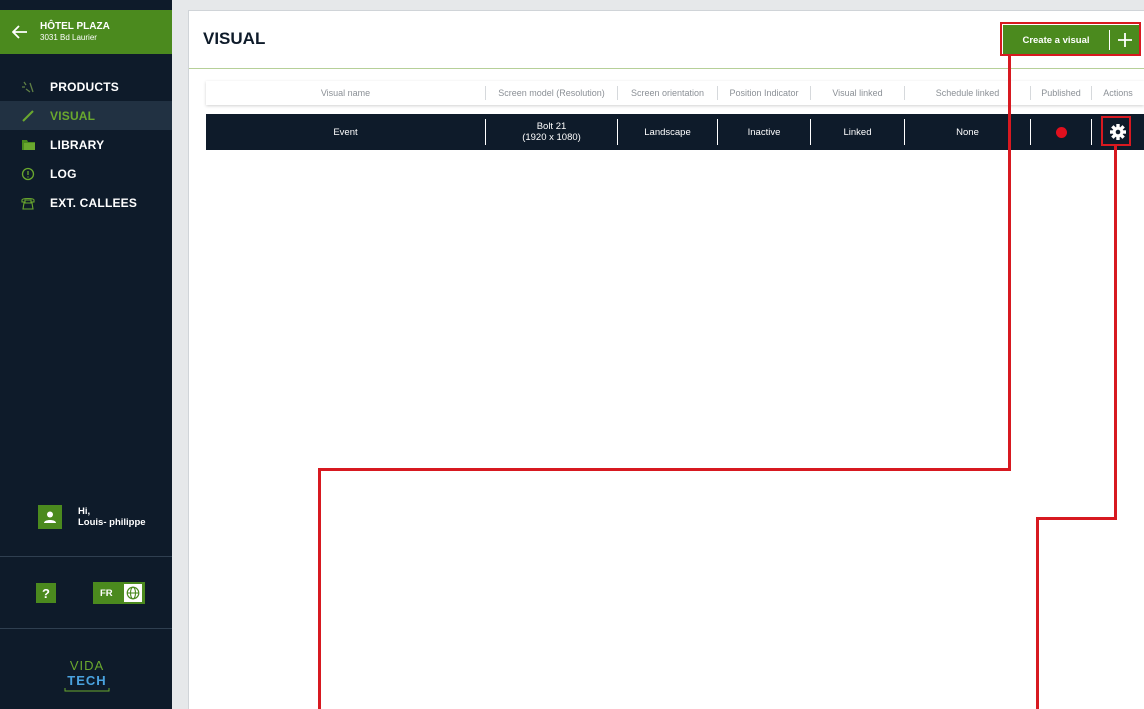  I want to click on language-button: FR, so click(119, 593).